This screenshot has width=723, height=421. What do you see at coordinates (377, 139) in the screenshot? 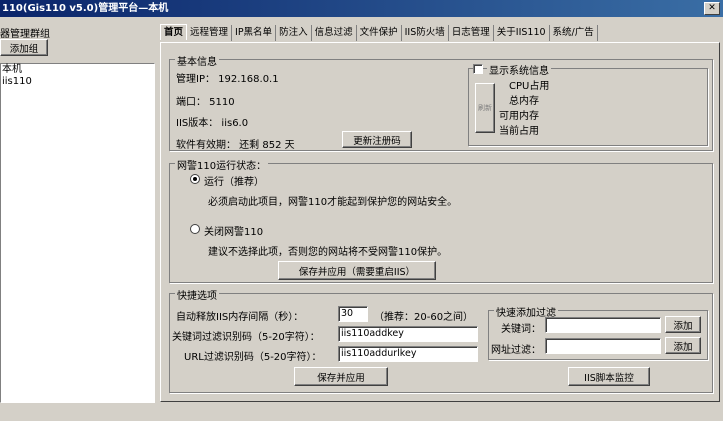
I see `update-code-button: 更新注册码` at bounding box center [377, 139].